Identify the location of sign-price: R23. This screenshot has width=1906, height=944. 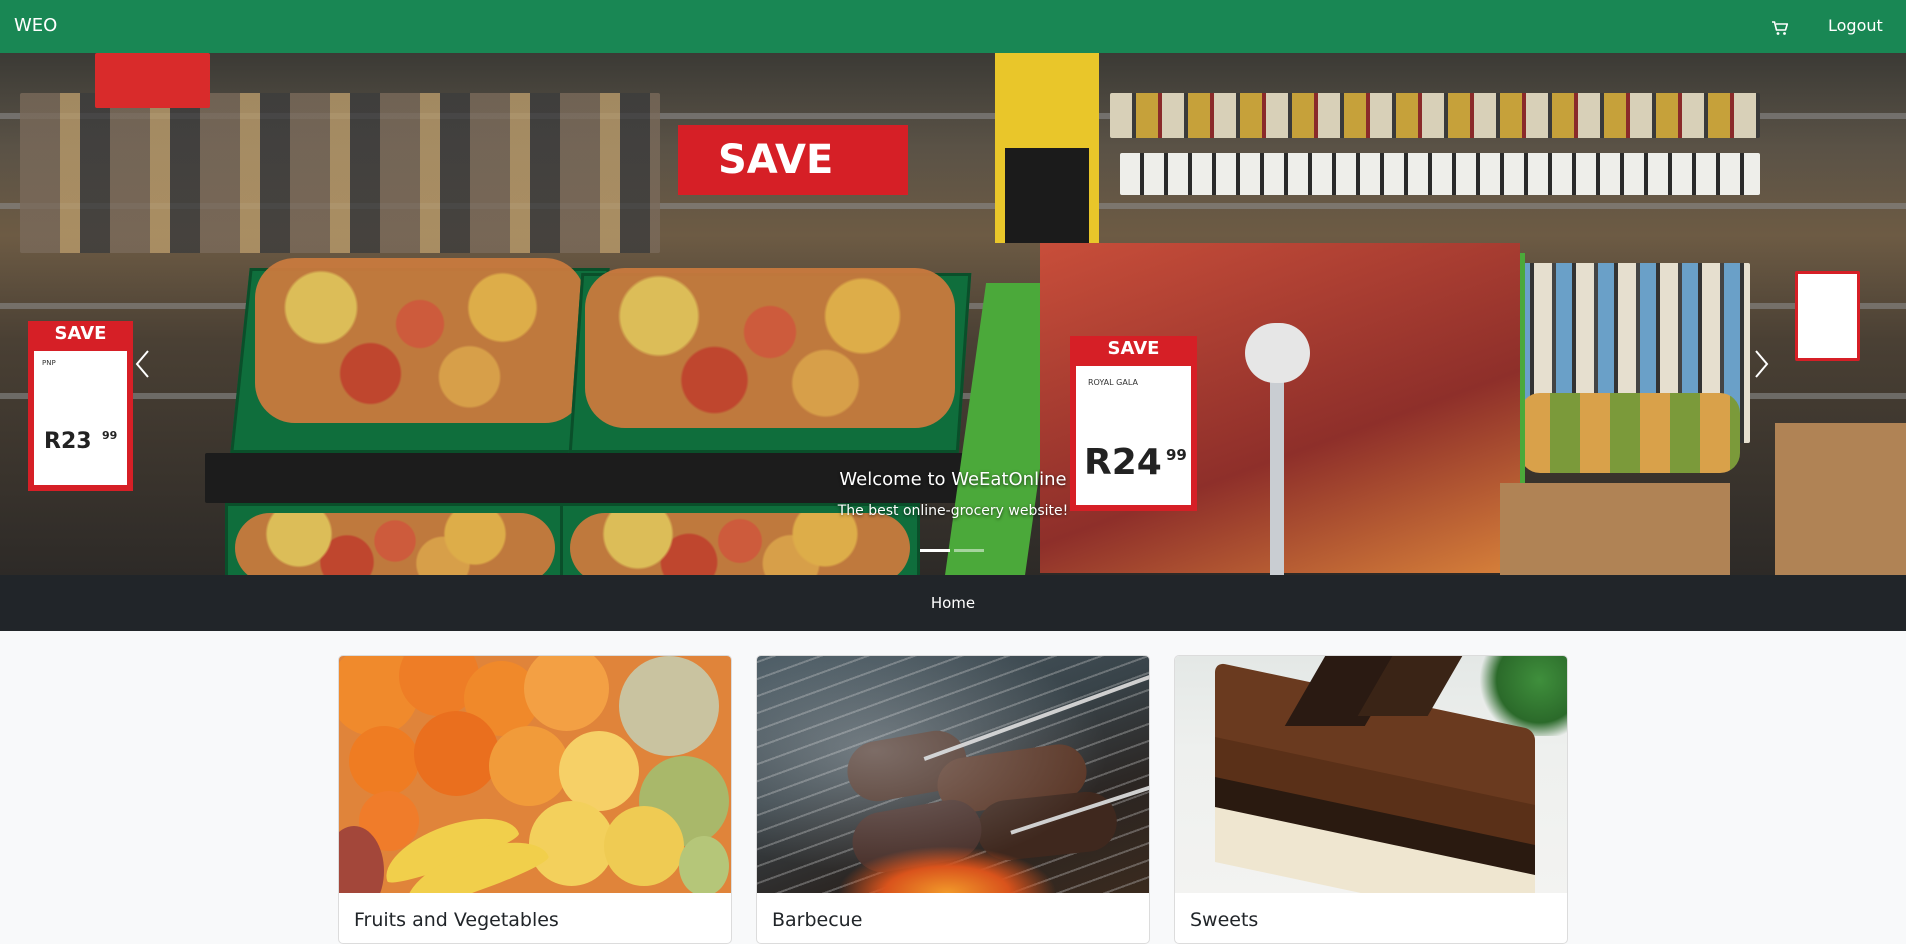
(68, 441).